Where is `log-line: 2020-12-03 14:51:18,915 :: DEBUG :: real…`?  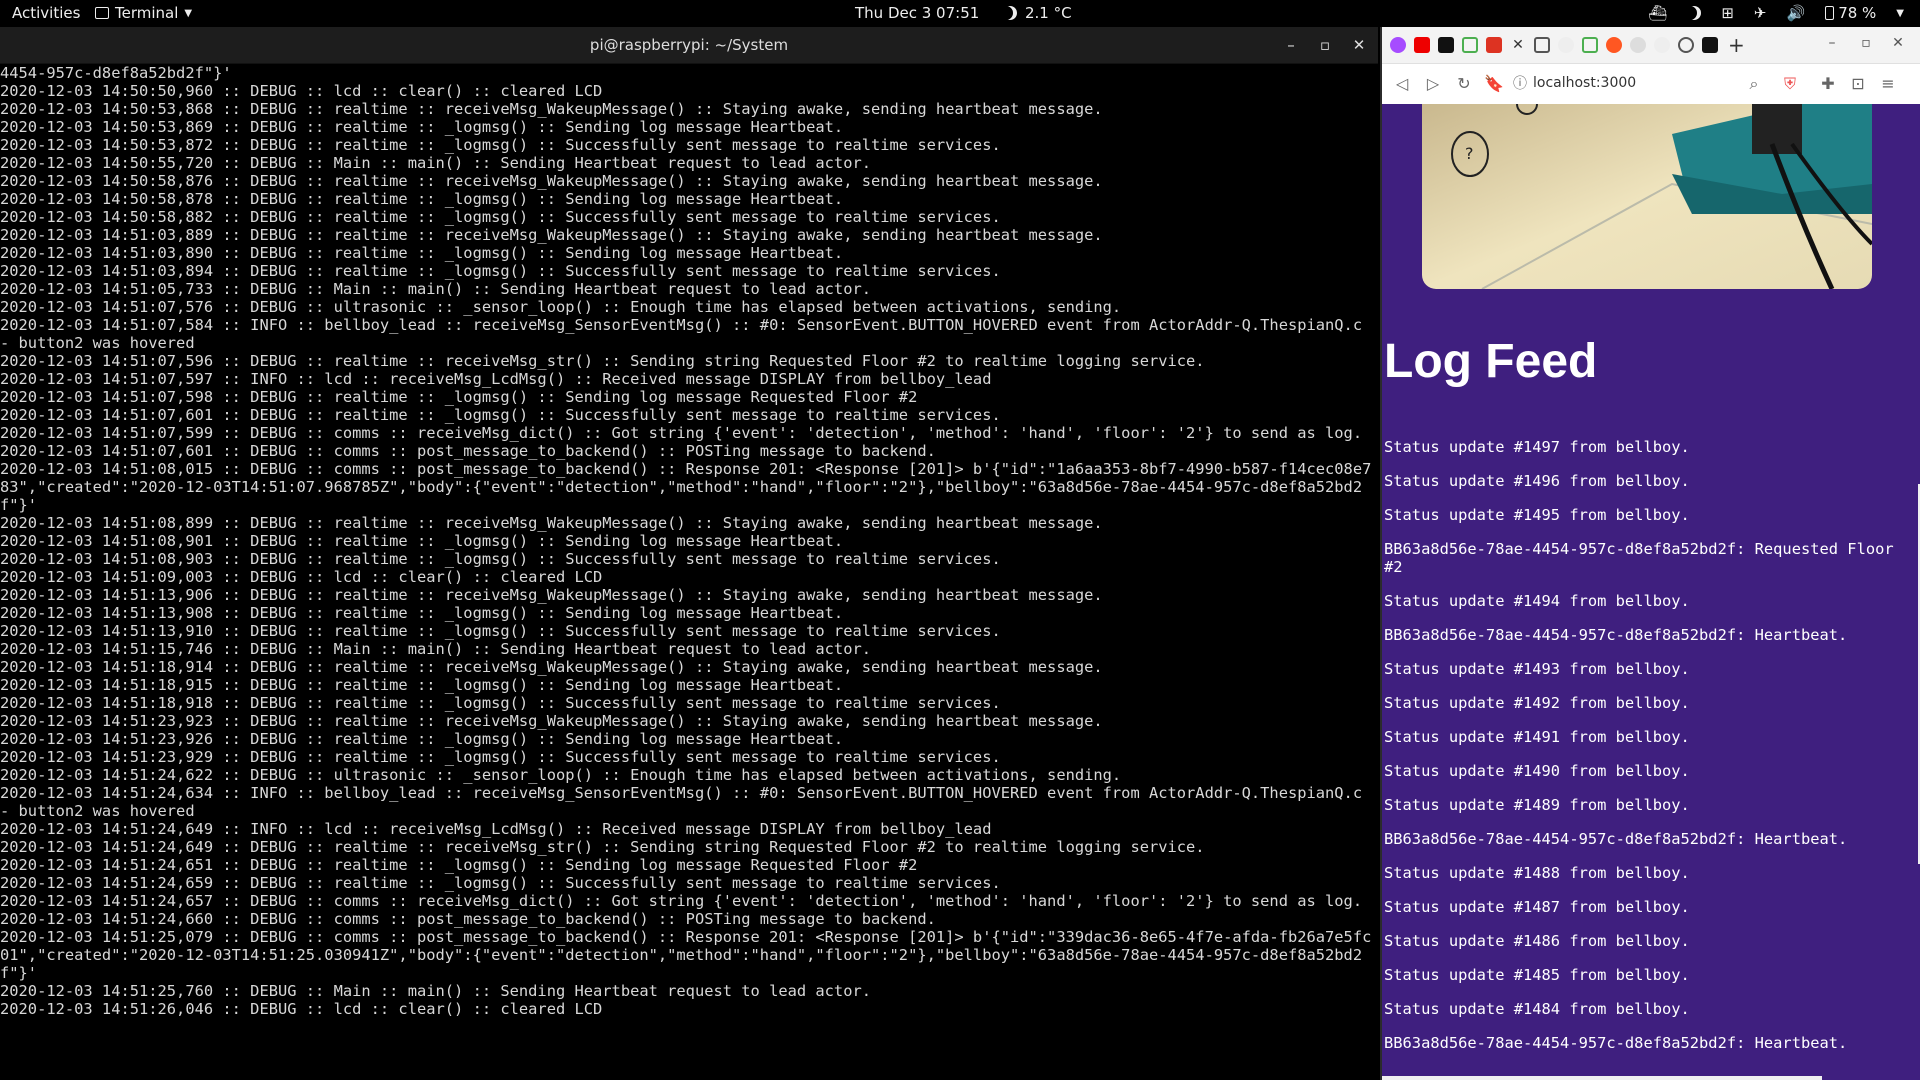
log-line: 2020-12-03 14:51:18,915 :: DEBUG :: real… is located at coordinates (422, 685).